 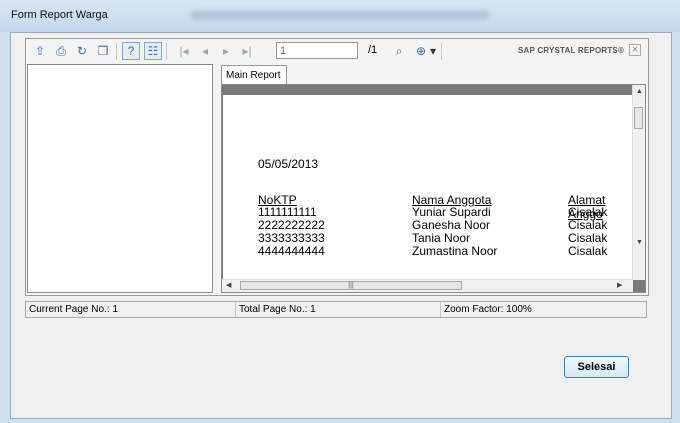 What do you see at coordinates (103, 51) in the screenshot?
I see `copy-icon: ❐` at bounding box center [103, 51].